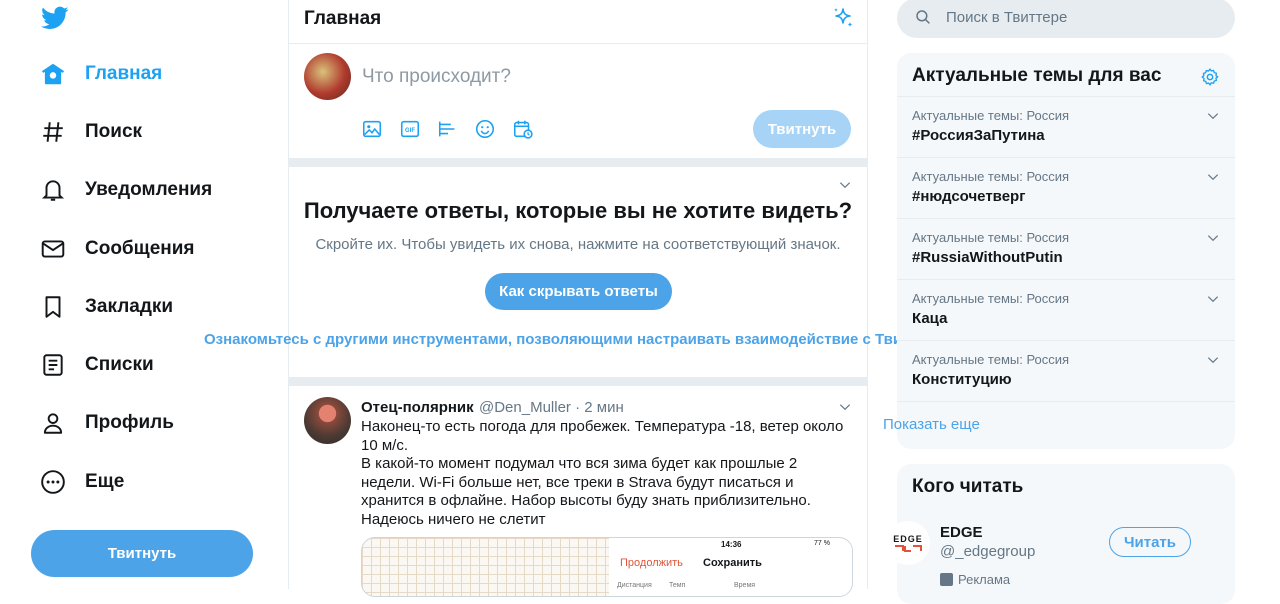  Describe the element at coordinates (53, 423) in the screenshot. I see `person-icon` at that location.